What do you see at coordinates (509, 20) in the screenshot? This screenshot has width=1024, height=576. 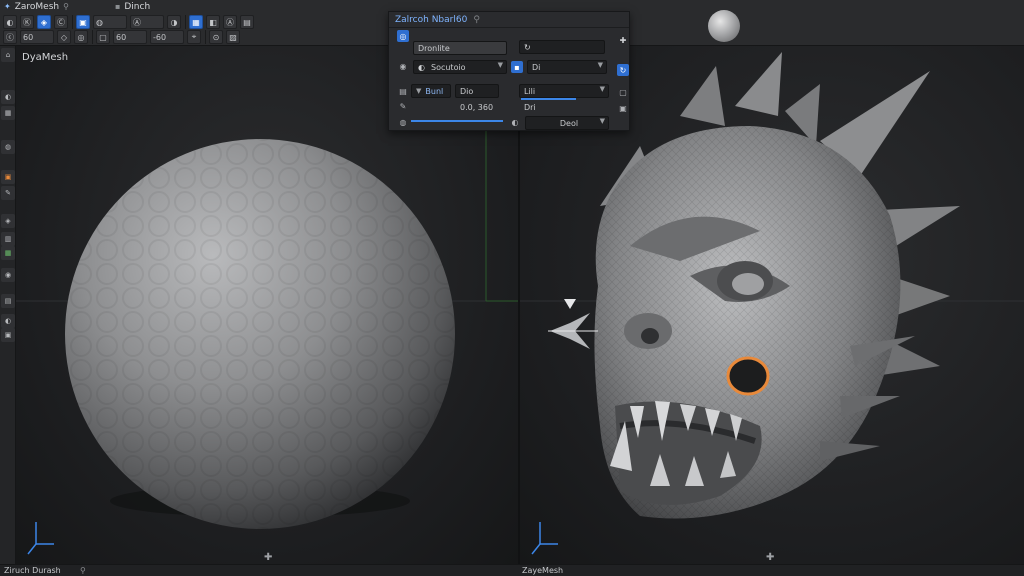 I see `panel-title: Zalrcoh Nbarl60 ⚲` at bounding box center [509, 20].